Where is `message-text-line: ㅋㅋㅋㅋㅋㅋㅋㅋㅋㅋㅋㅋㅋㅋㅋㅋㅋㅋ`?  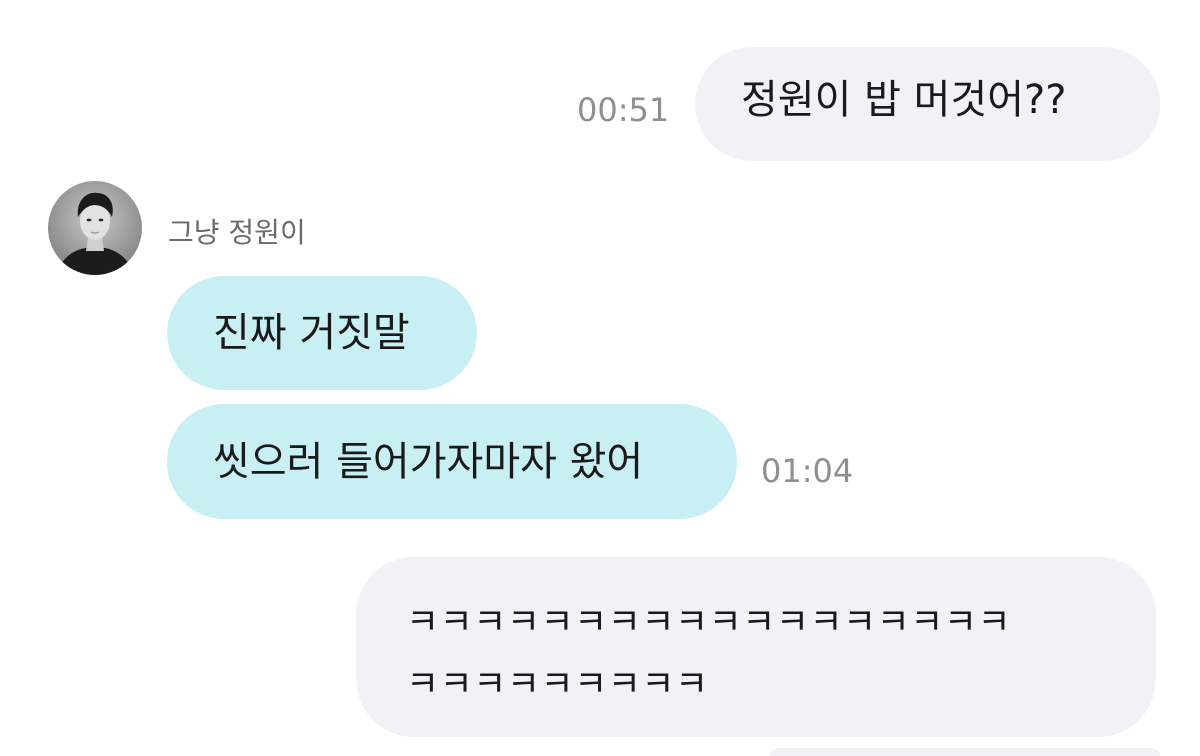
message-text-line: ㅋㅋㅋㅋㅋㅋㅋㅋㅋㅋㅋㅋㅋㅋㅋㅋㅋㅋ is located at coordinates (709, 622).